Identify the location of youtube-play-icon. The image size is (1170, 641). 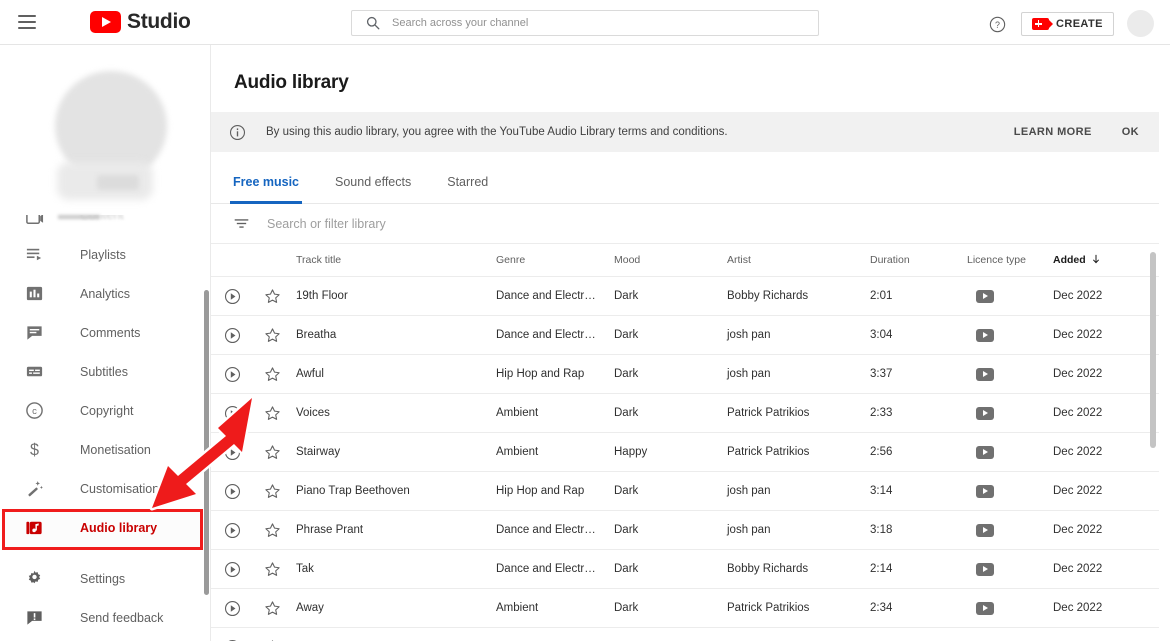
(105, 22).